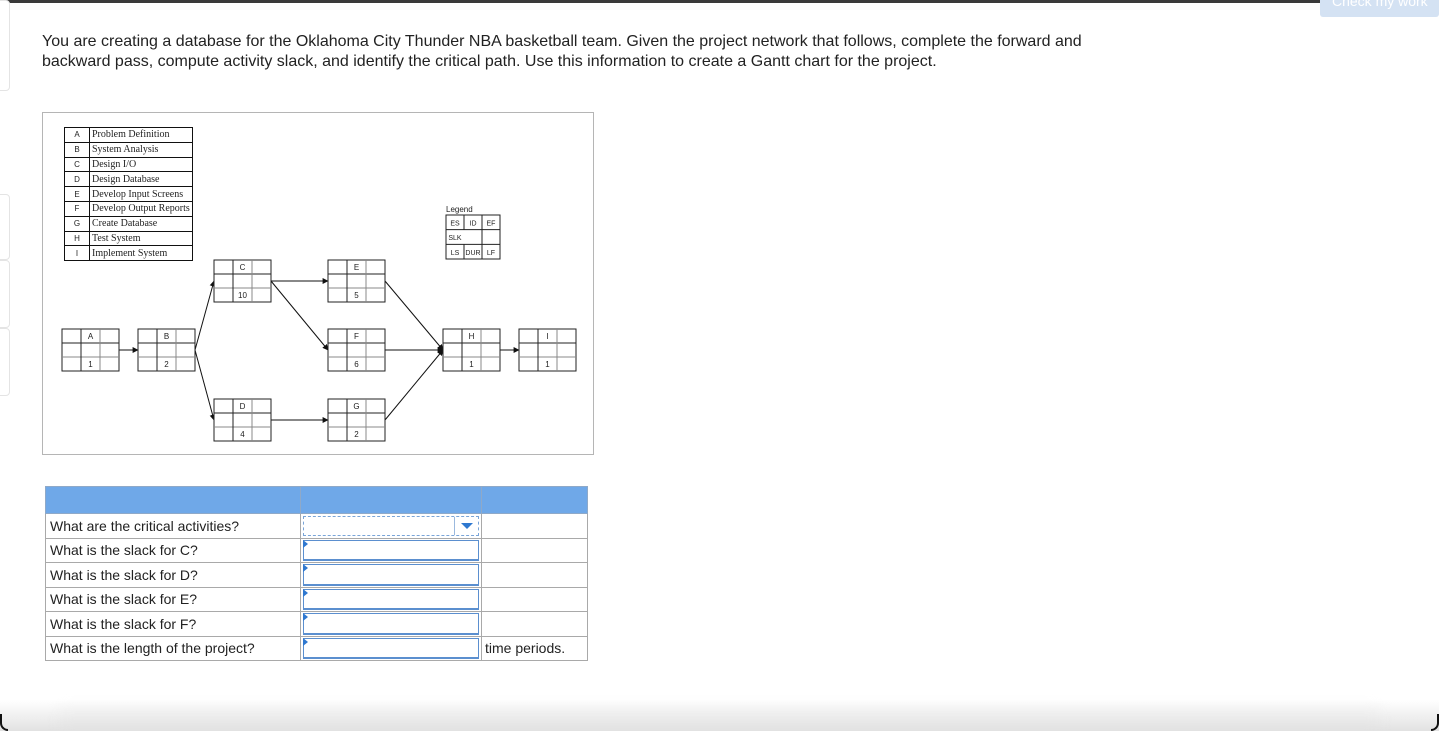 The height and width of the screenshot is (731, 1439). I want to click on node-duration-label: 4, so click(242, 434).